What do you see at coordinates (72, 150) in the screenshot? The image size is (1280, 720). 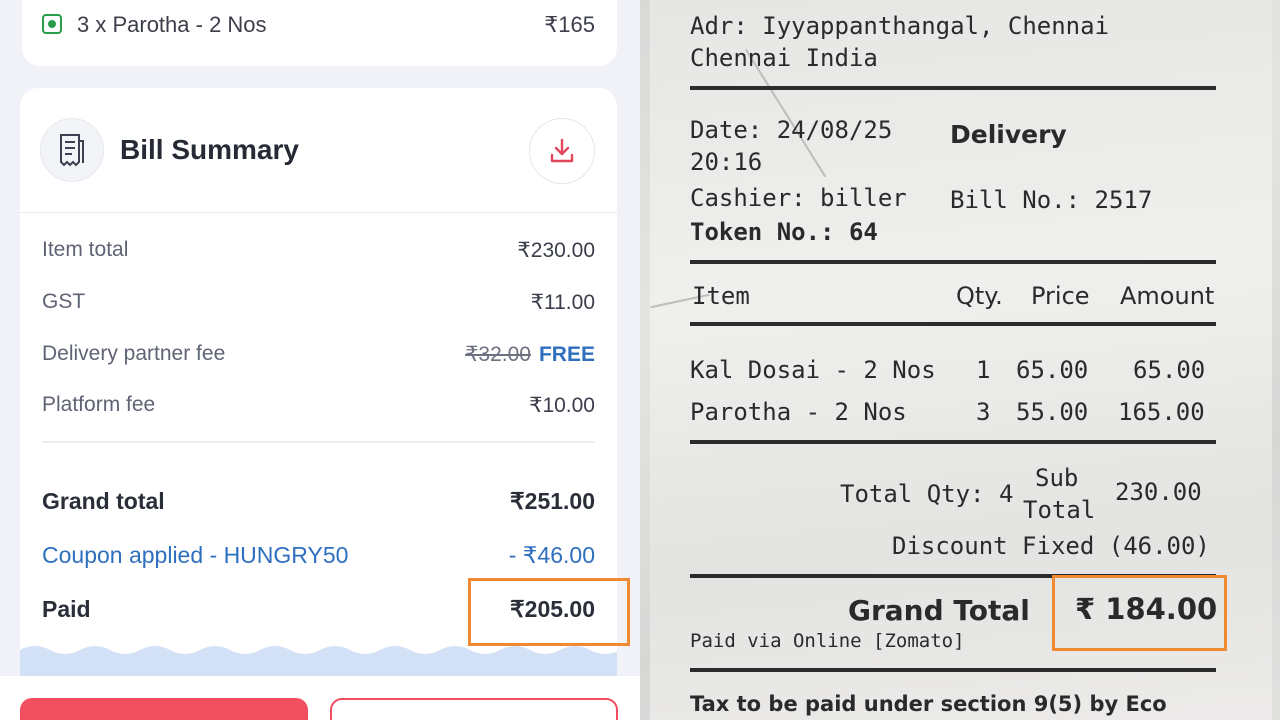 I see `receipt-icon` at bounding box center [72, 150].